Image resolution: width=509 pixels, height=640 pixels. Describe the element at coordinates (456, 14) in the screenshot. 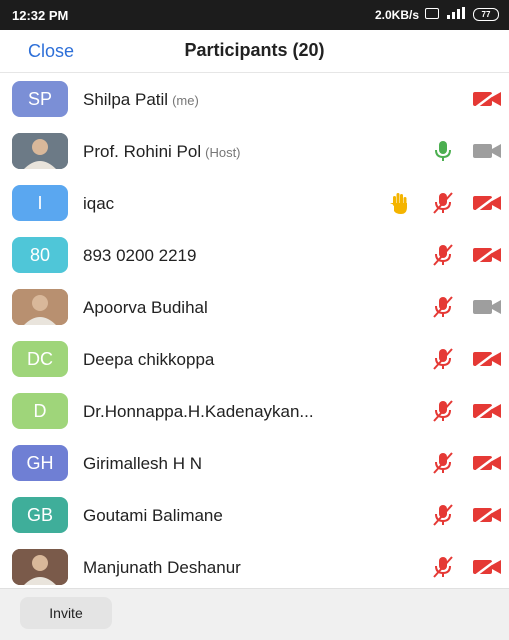

I see `signal-icon` at that location.